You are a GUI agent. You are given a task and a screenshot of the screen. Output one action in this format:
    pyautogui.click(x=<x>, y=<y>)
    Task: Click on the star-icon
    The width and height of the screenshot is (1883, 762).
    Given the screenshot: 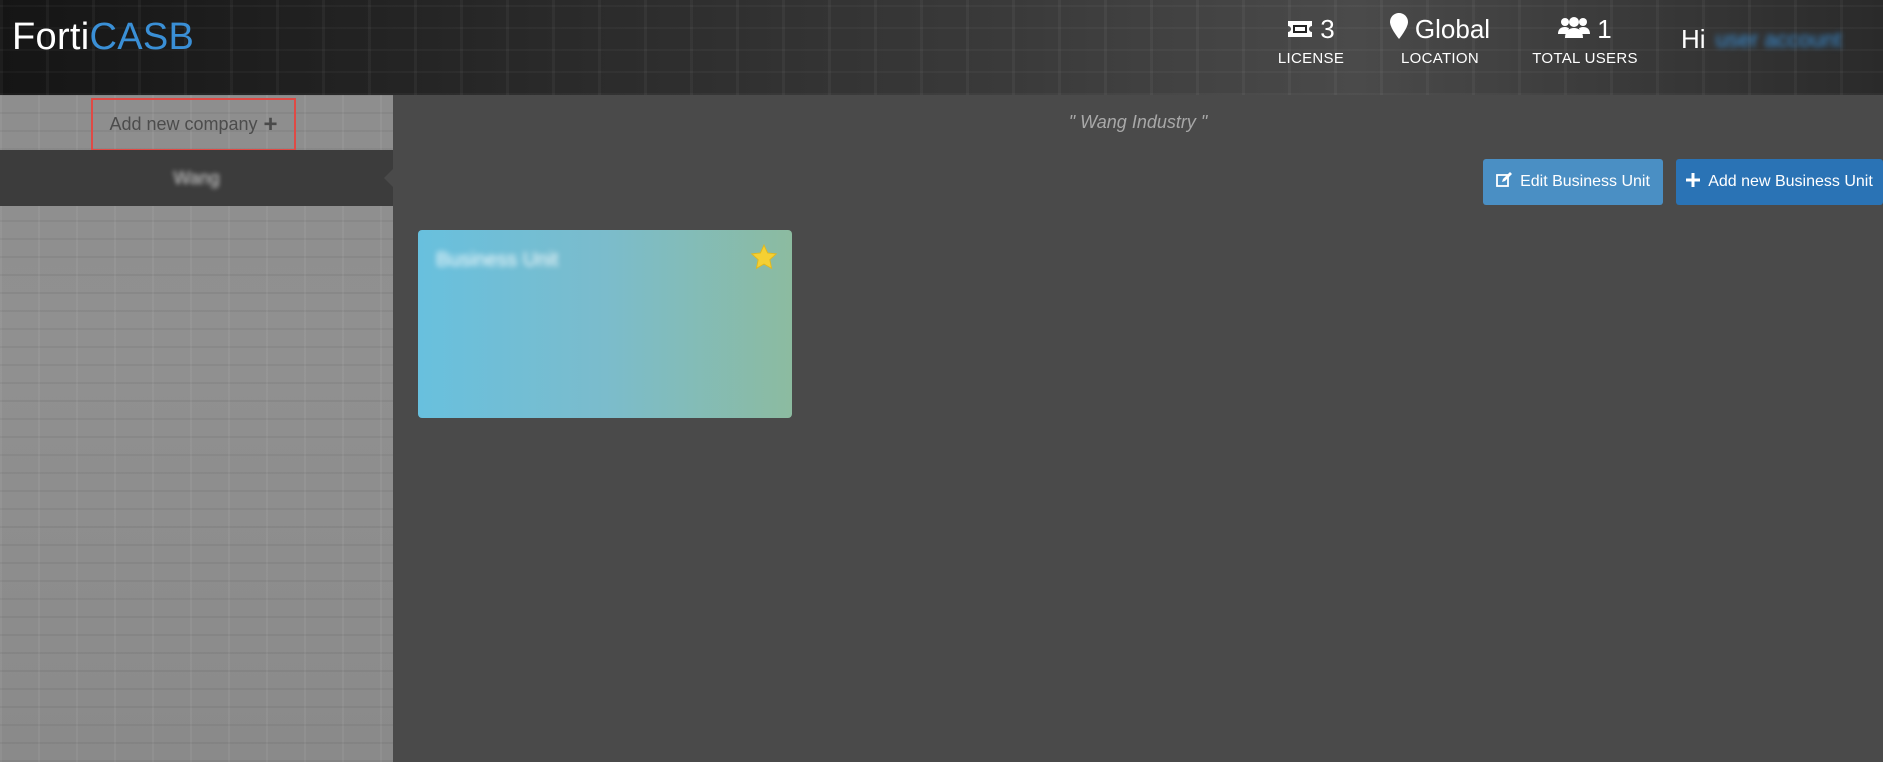 What is the action you would take?
    pyautogui.click(x=764, y=259)
    